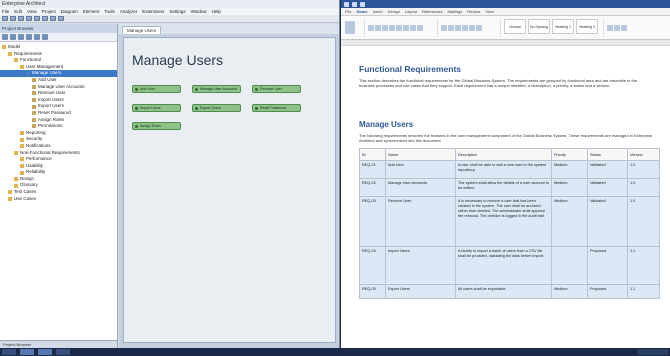 The image size is (670, 356). Describe the element at coordinates (472, 27) in the screenshot. I see `align-right-icon` at that location.